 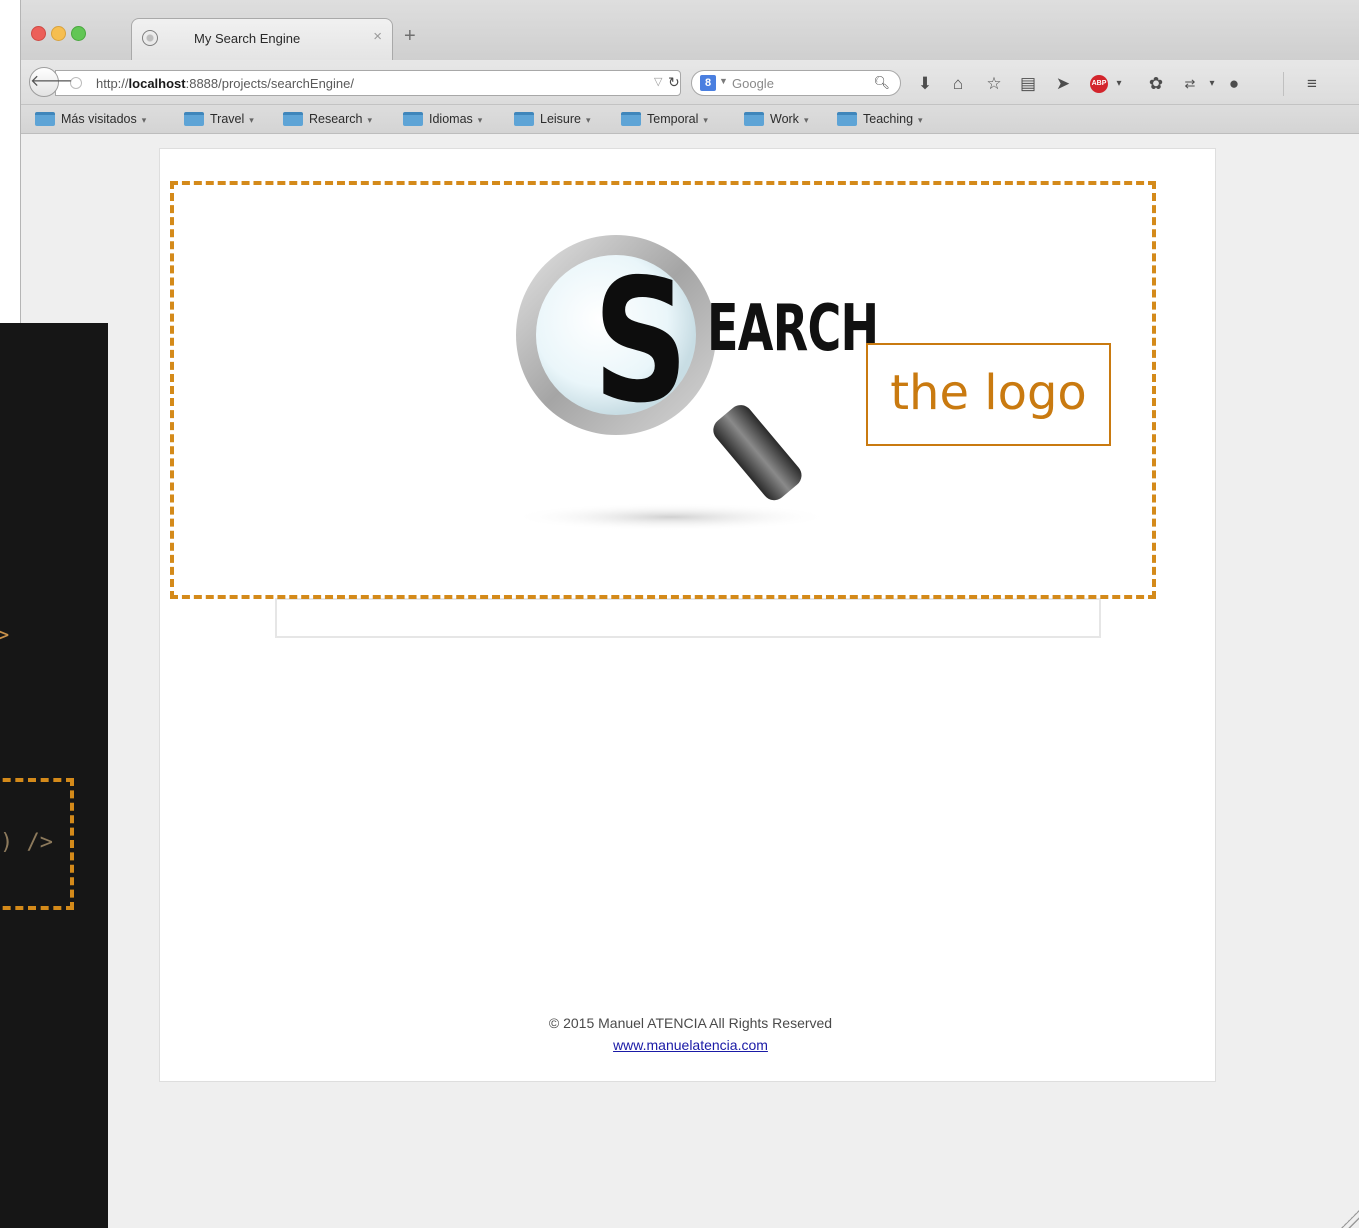 What do you see at coordinates (377, 36) in the screenshot?
I see `close-tab-icon: ×` at bounding box center [377, 36].